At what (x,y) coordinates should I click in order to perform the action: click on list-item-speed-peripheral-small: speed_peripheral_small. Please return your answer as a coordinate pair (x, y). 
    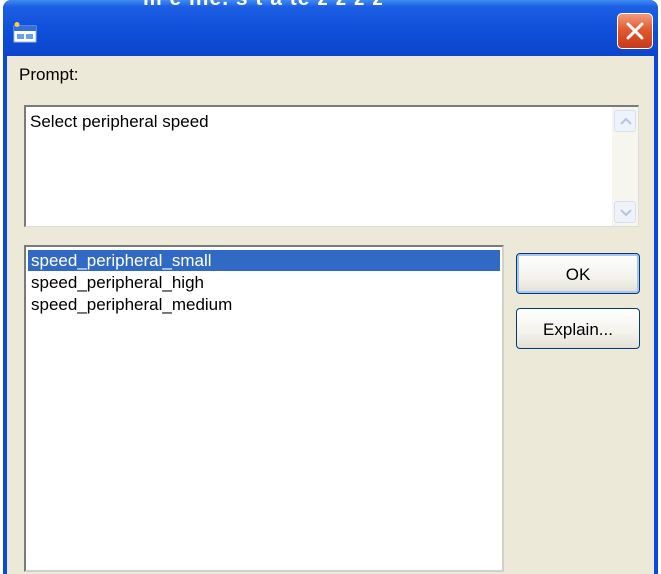
    Looking at the image, I should click on (264, 260).